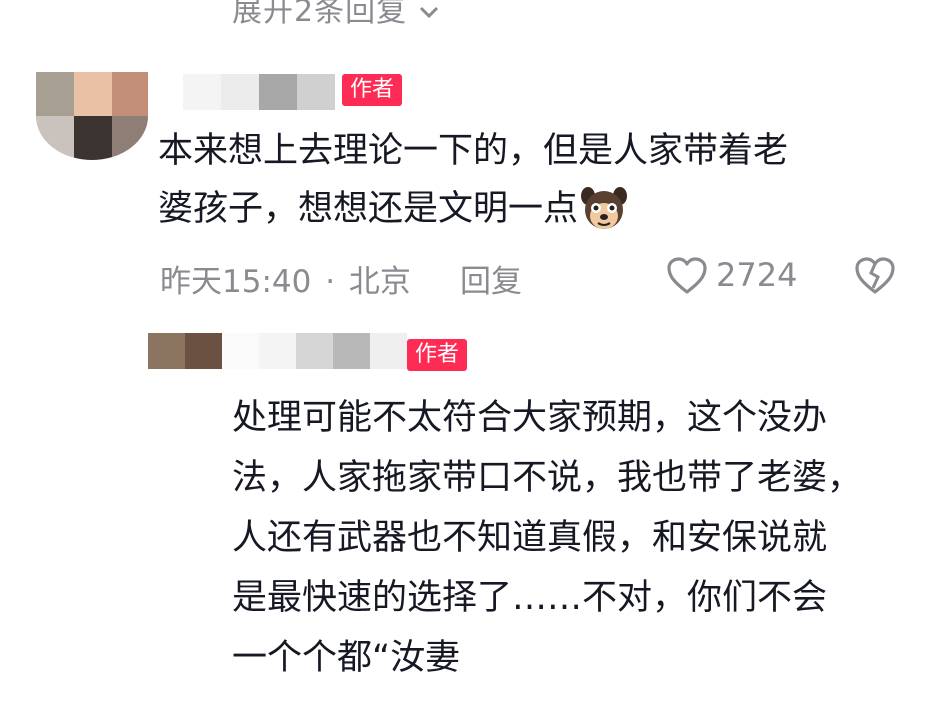 The width and height of the screenshot is (945, 704). I want to click on expand-replies-link: 展开2条回复, so click(336, 15).